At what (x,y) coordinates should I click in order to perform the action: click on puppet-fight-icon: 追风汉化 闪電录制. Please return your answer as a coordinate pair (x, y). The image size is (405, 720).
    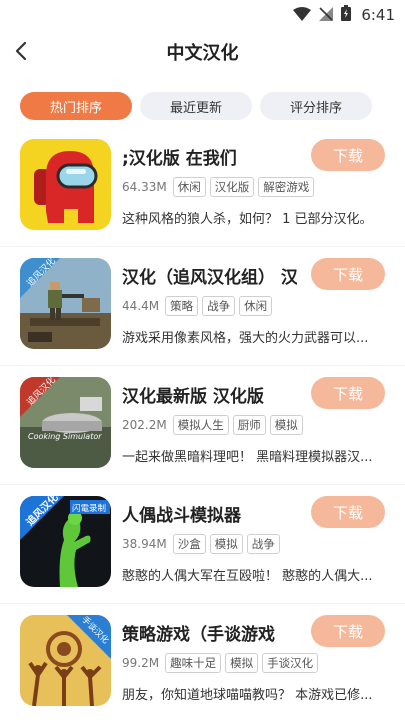
    Looking at the image, I should click on (65, 541).